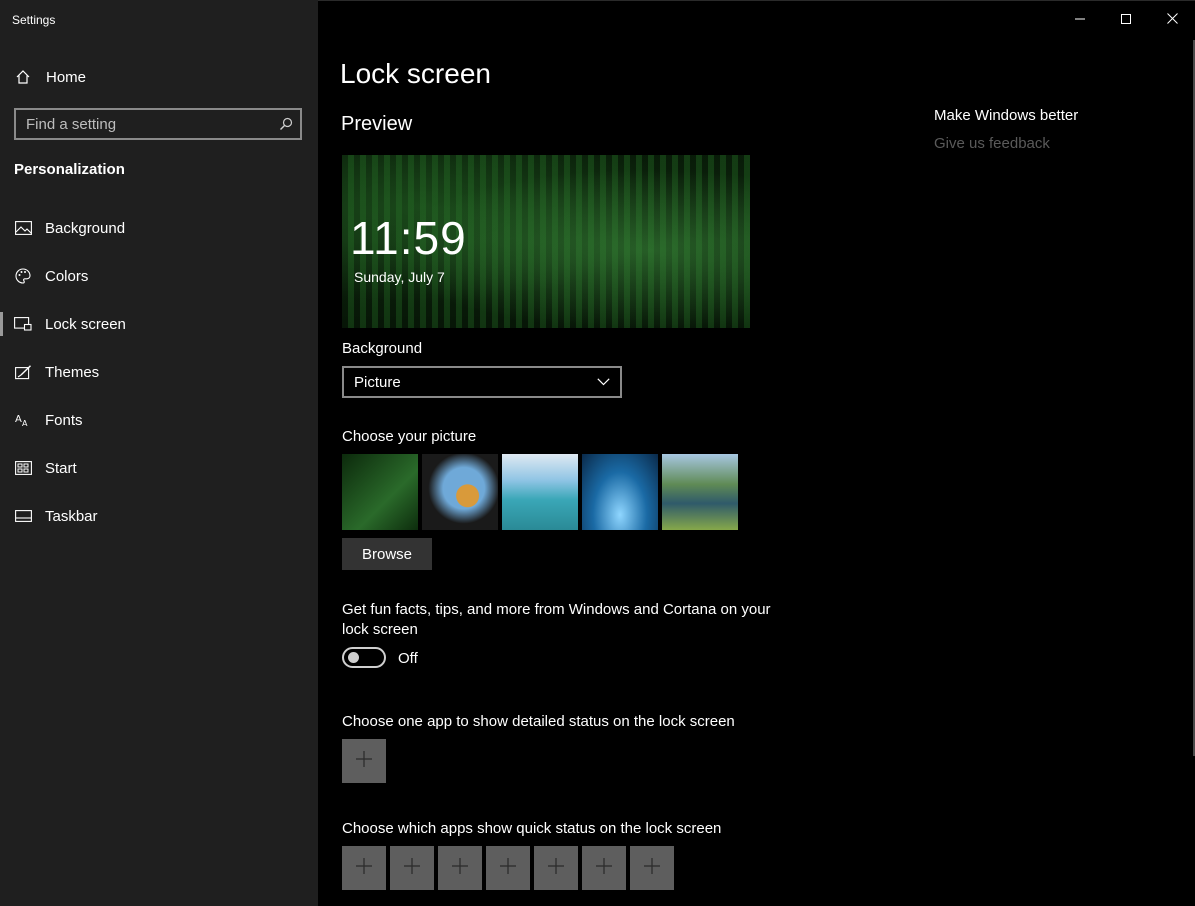 The width and height of the screenshot is (1195, 906). Describe the element at coordinates (159, 468) in the screenshot. I see `sidebar-item-start: Start` at that location.